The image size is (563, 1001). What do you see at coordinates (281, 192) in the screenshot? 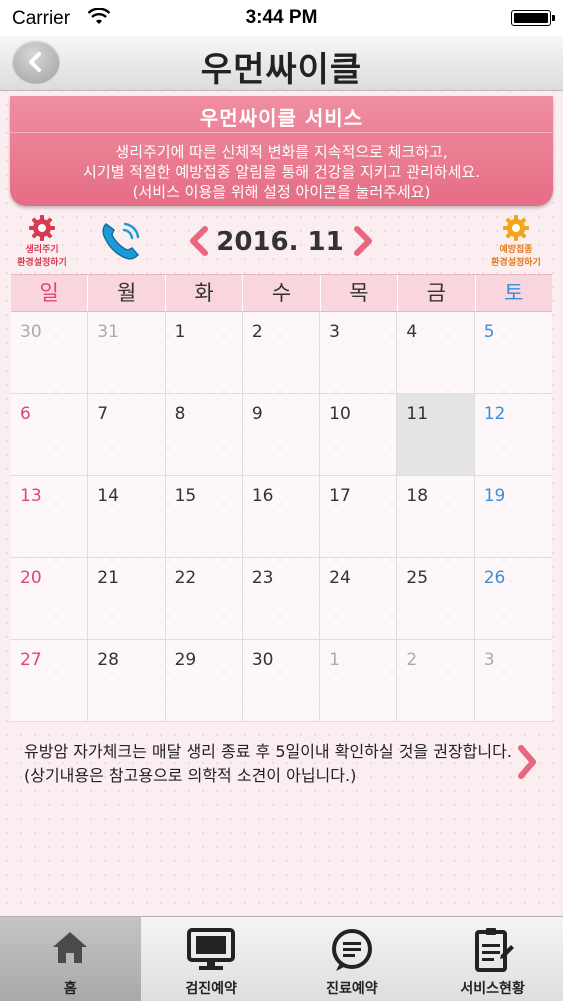
I see `banner-line: (서비스 이용을 위해 설정 아이콘을 눌러주세요)` at bounding box center [281, 192].